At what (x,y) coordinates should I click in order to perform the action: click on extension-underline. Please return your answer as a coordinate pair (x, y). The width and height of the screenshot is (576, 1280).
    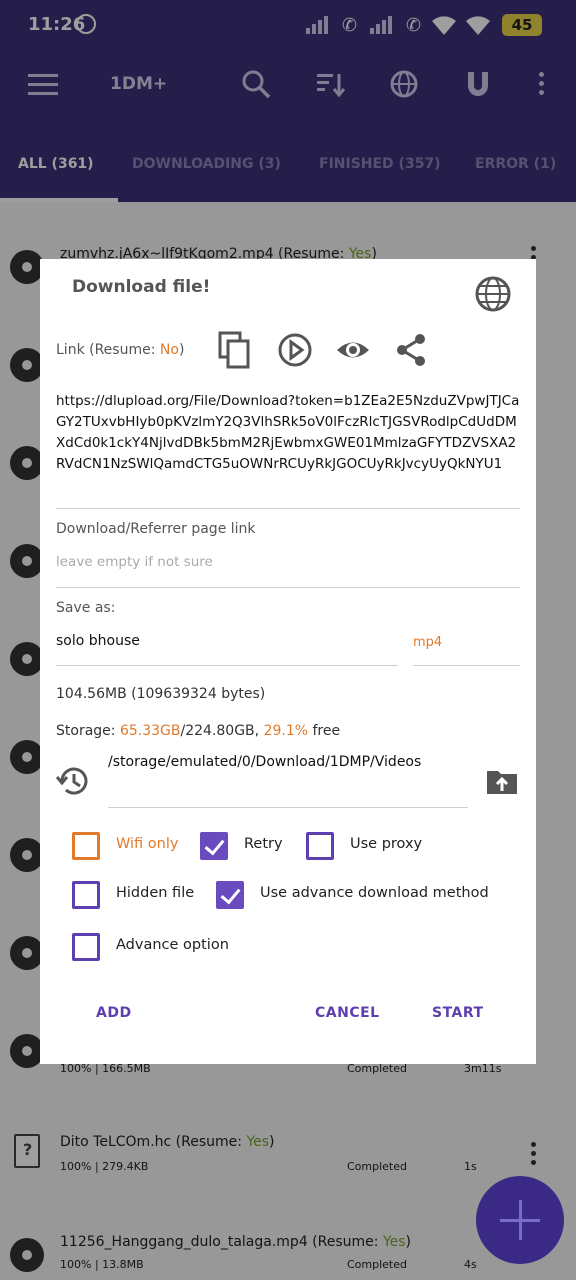
    Looking at the image, I should click on (466, 665).